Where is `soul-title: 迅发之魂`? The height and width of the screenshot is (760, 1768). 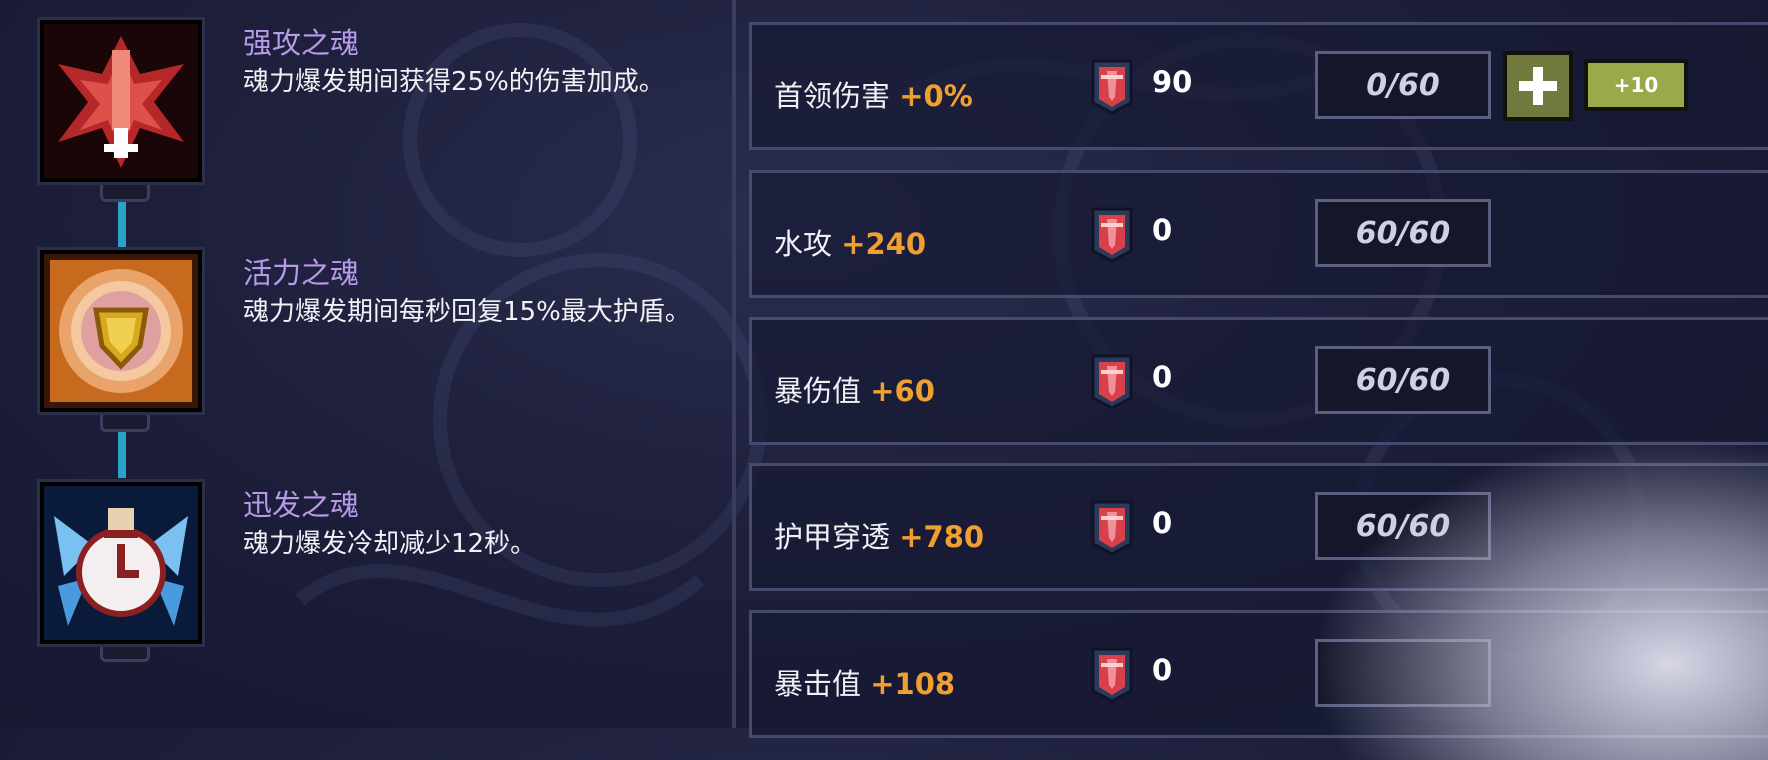
soul-title: 迅发之魂 is located at coordinates (301, 505).